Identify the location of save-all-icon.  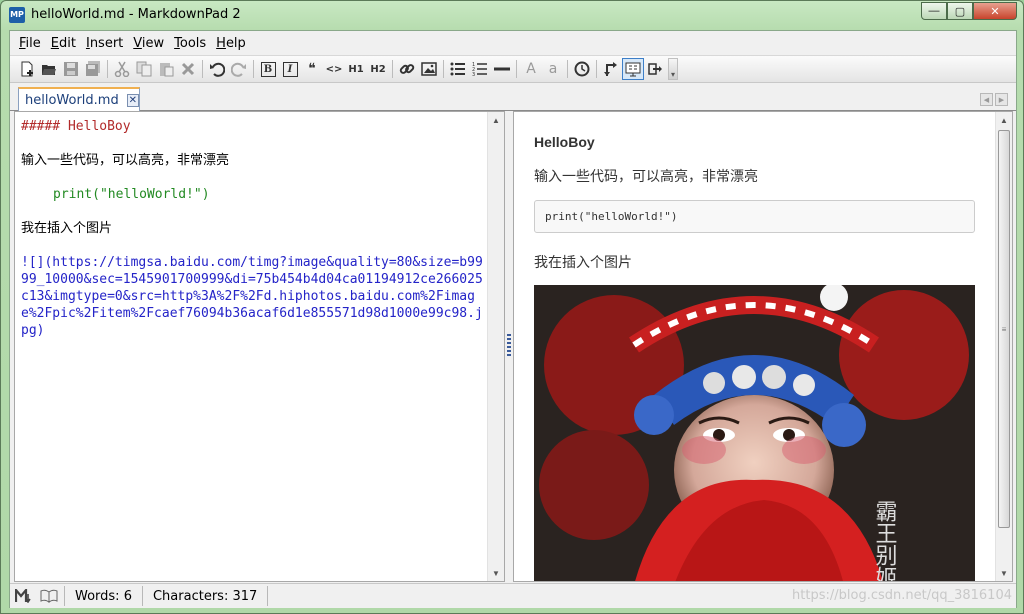
(93, 69).